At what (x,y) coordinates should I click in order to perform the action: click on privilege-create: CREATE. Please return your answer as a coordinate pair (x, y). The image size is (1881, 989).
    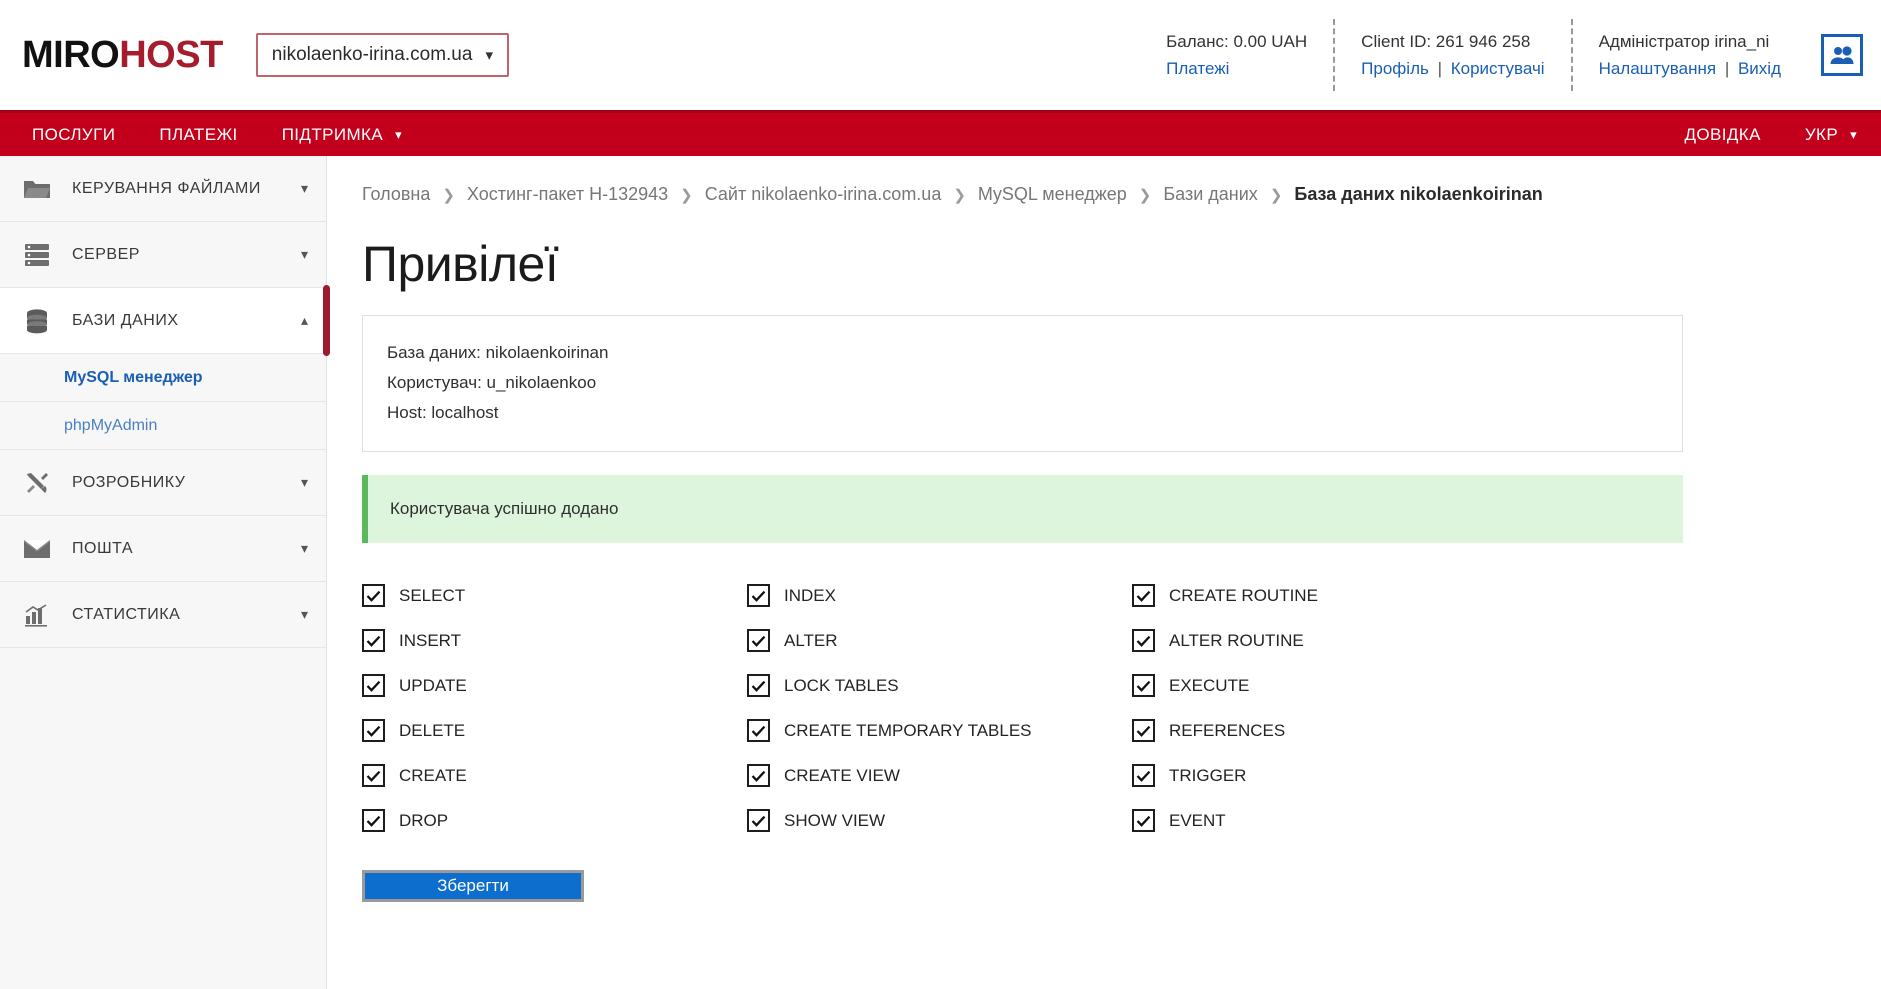
    Looking at the image, I should click on (554, 775).